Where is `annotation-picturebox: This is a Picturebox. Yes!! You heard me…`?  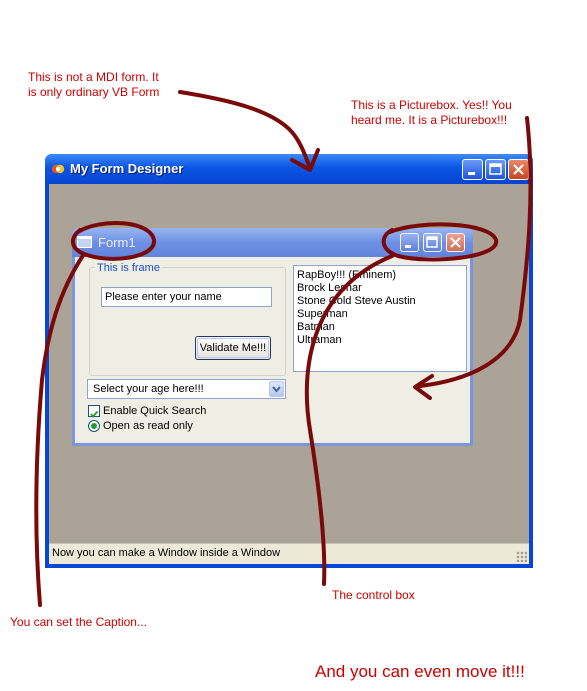
annotation-picturebox: This is a Picturebox. Yes!! You heard me… is located at coordinates (431, 113).